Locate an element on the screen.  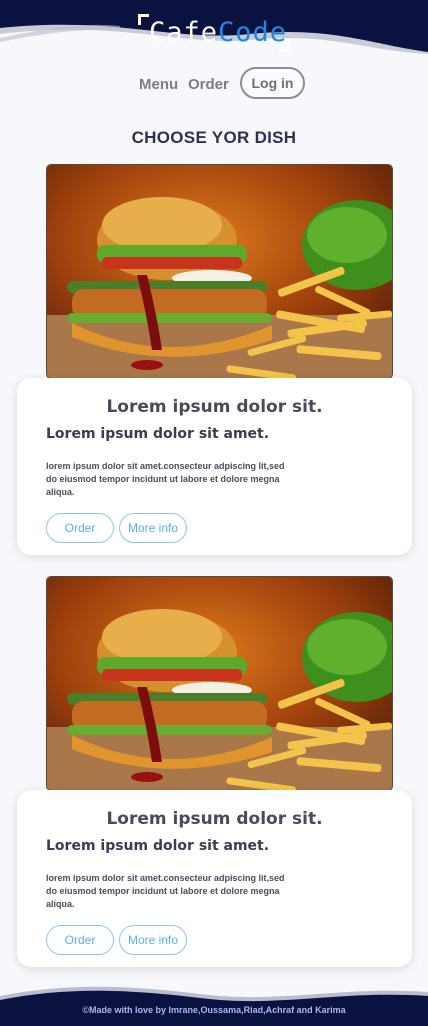
nav-menu-link: Menu is located at coordinates (158, 84).